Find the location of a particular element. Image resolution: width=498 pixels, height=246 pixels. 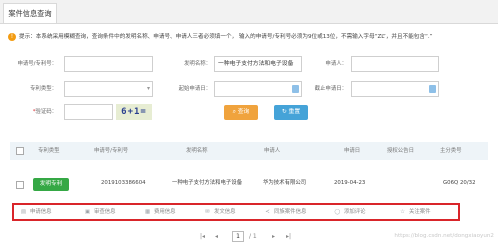

cell-app-no: 2019103386604 is located at coordinates (123, 183).